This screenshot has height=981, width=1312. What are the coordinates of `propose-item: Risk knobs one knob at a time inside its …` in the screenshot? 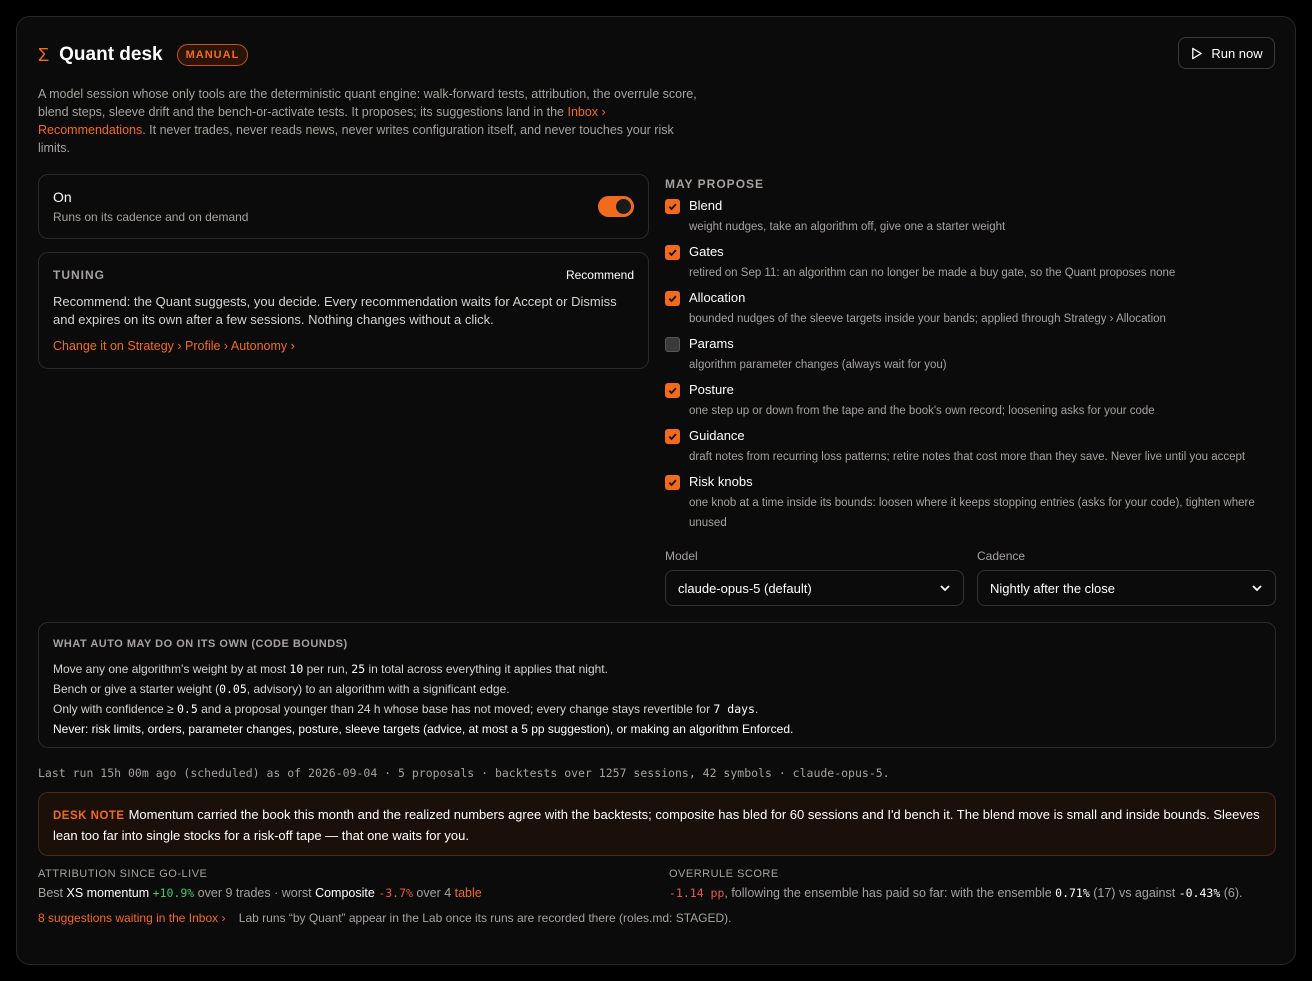 It's located at (972, 503).